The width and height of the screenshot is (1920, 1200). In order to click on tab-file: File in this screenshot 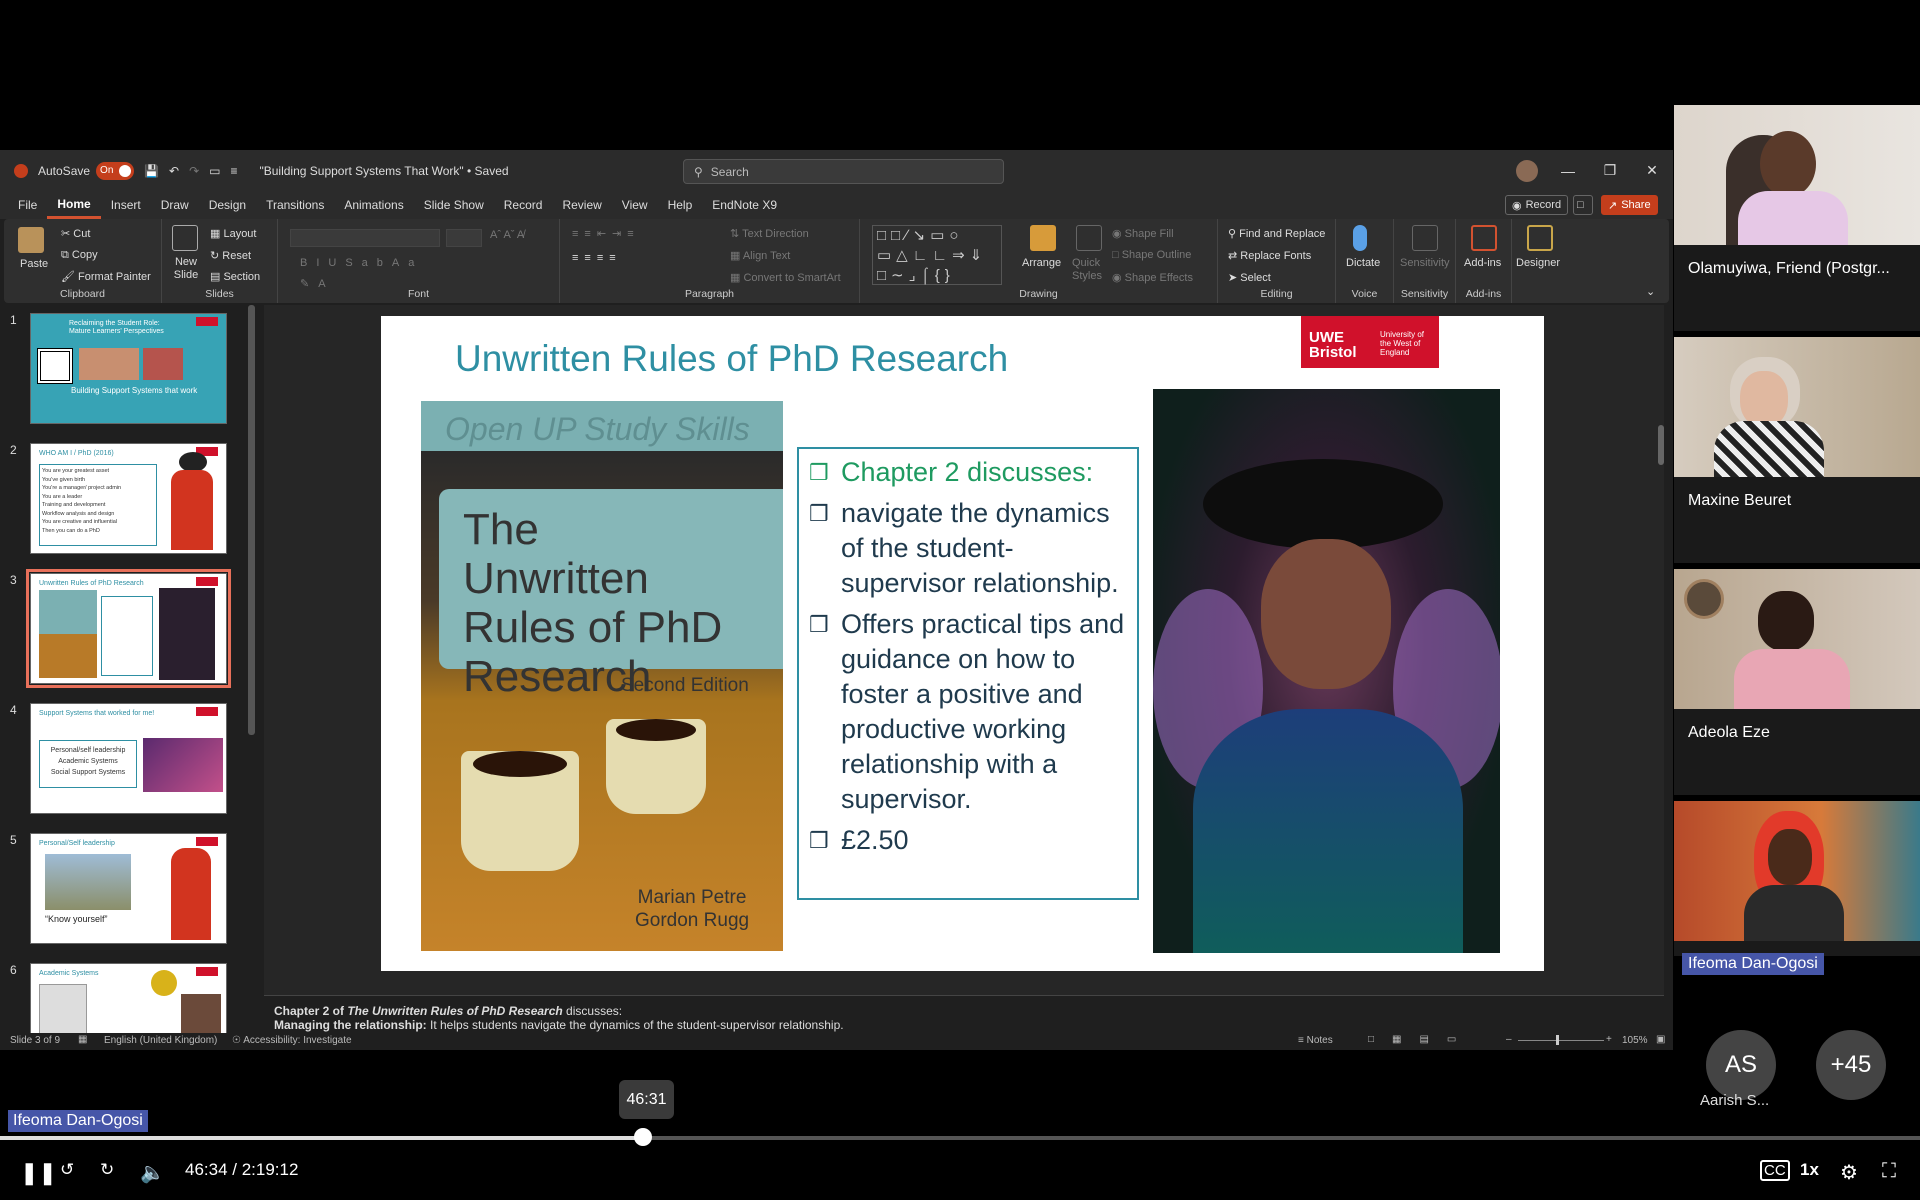, I will do `click(27, 205)`.